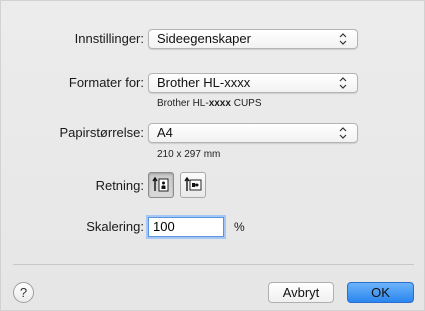  Describe the element at coordinates (165, 132) in the screenshot. I see `paper-size-value: A4` at that location.